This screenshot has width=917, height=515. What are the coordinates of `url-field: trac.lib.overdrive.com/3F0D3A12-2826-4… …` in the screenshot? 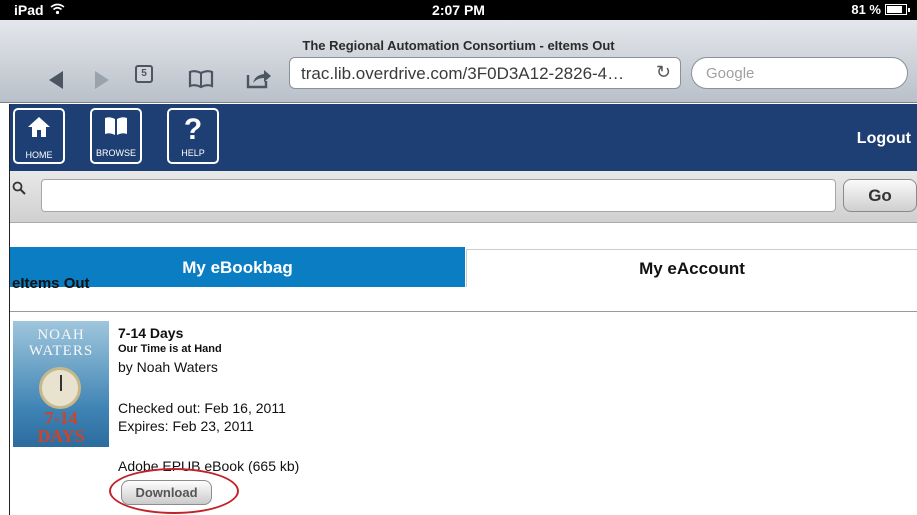 It's located at (485, 73).